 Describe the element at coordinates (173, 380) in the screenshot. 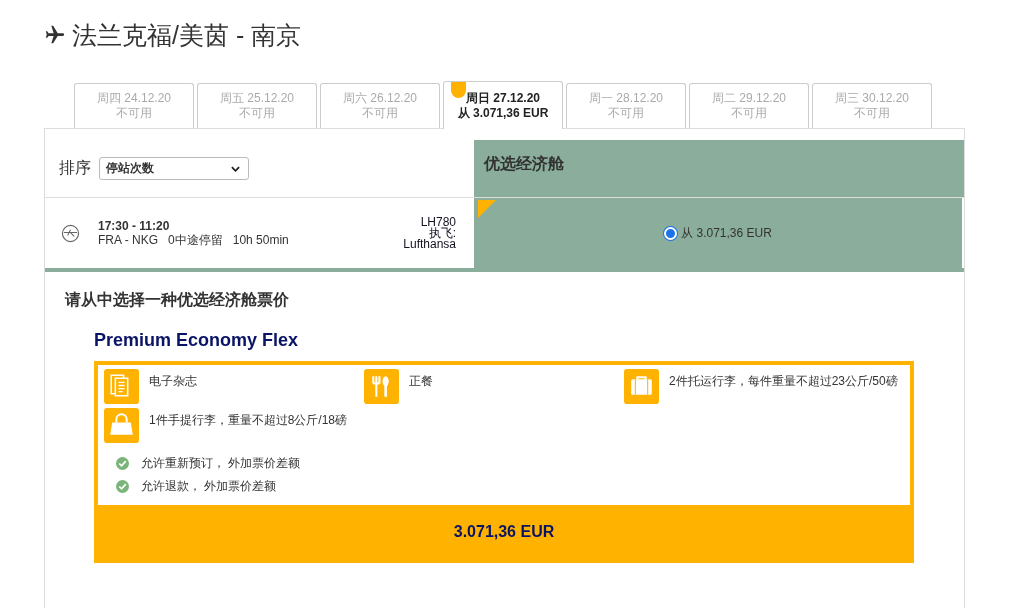

I see `feature-text: 电子杂志` at that location.